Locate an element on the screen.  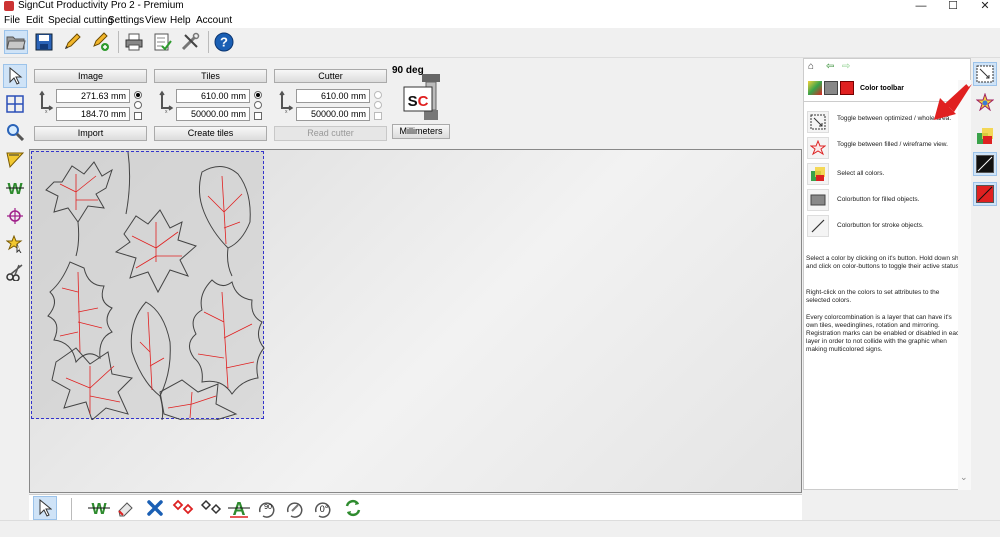
svg-text: SC is located at coordinates (418, 101).